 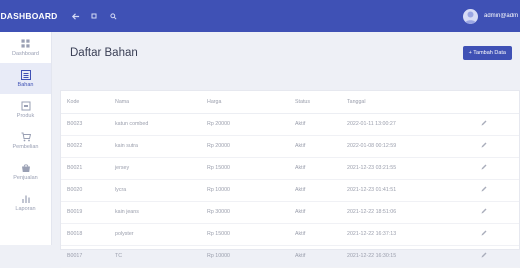 I want to click on sidebar-item-label: Laporan, so click(x=25, y=209).